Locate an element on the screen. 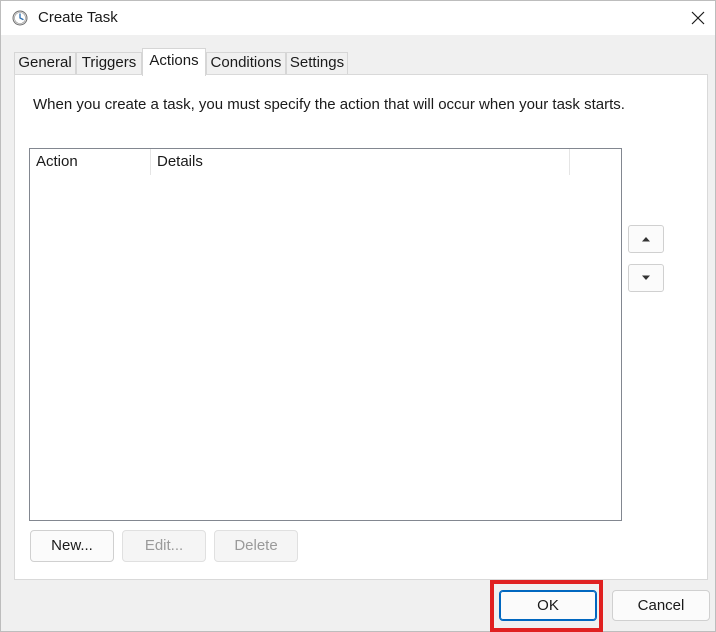 The height and width of the screenshot is (632, 716). column-header-details: Details is located at coordinates (360, 162).